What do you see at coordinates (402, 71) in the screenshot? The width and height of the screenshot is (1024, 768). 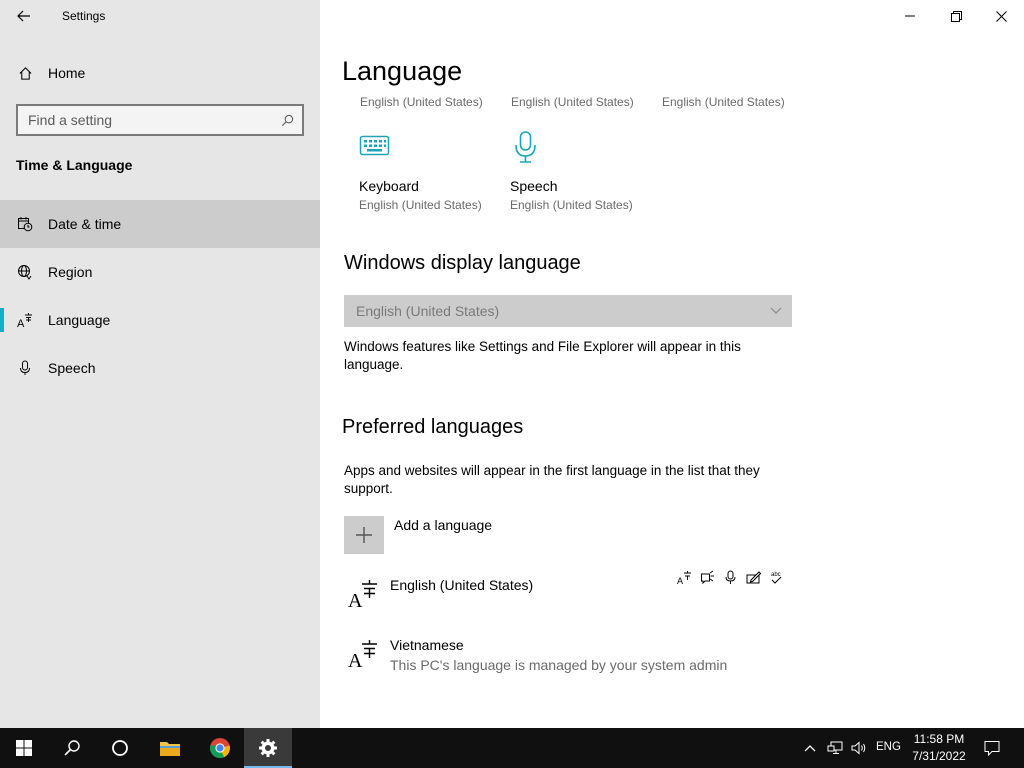 I see `page-title: Language` at bounding box center [402, 71].